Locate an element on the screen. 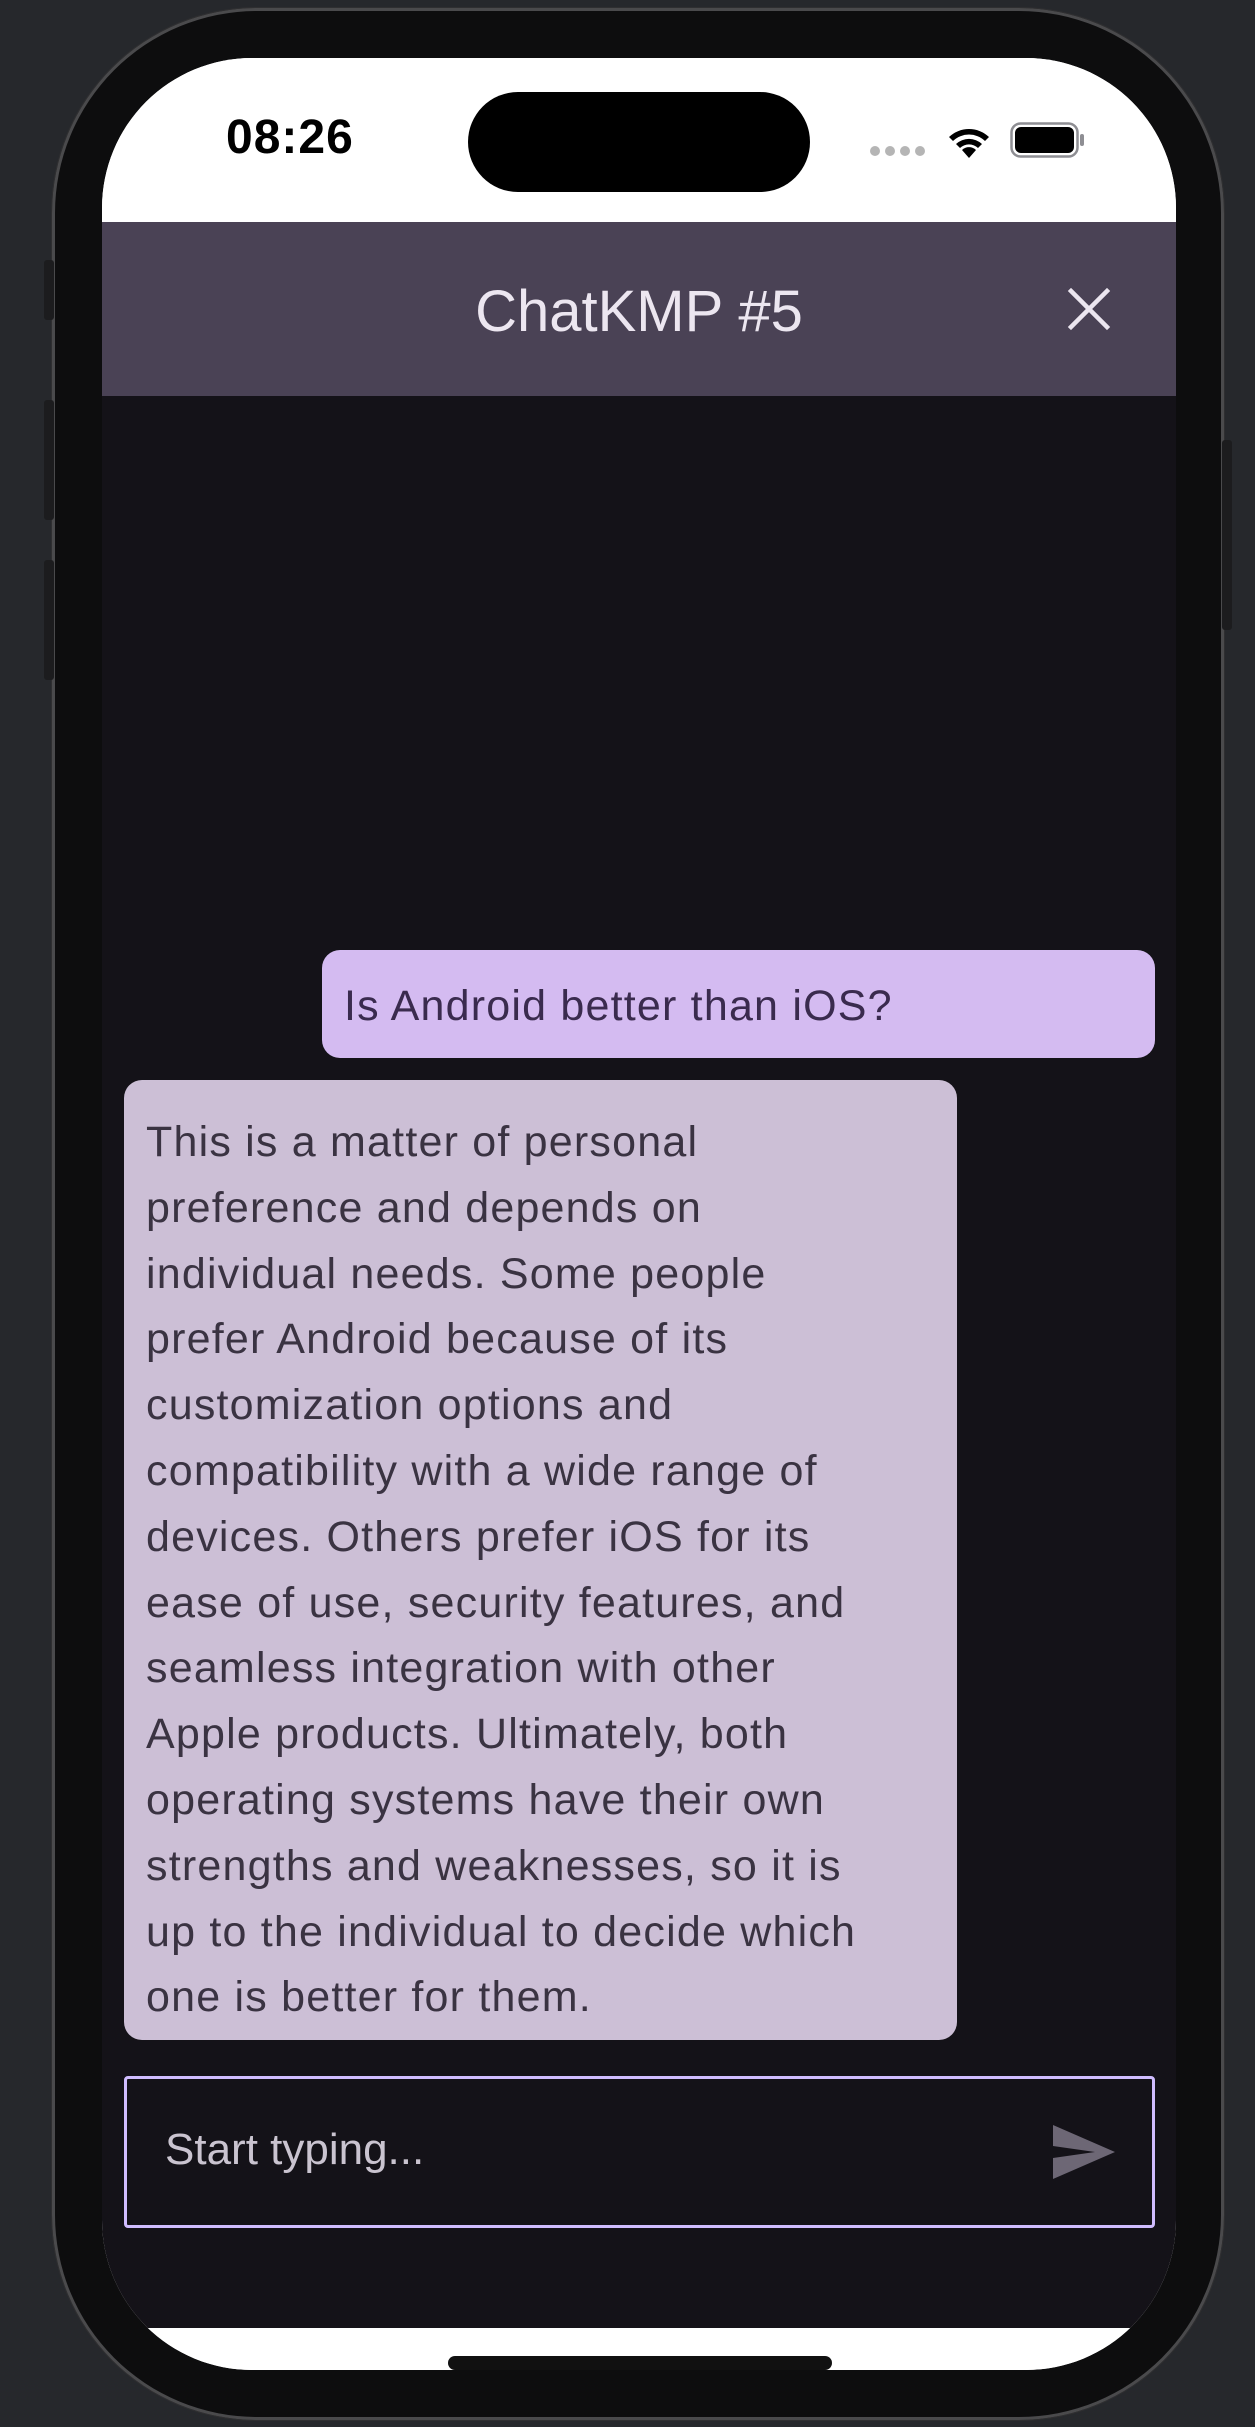 The image size is (1255, 2427). wifi-icon is located at coordinates (969, 143).